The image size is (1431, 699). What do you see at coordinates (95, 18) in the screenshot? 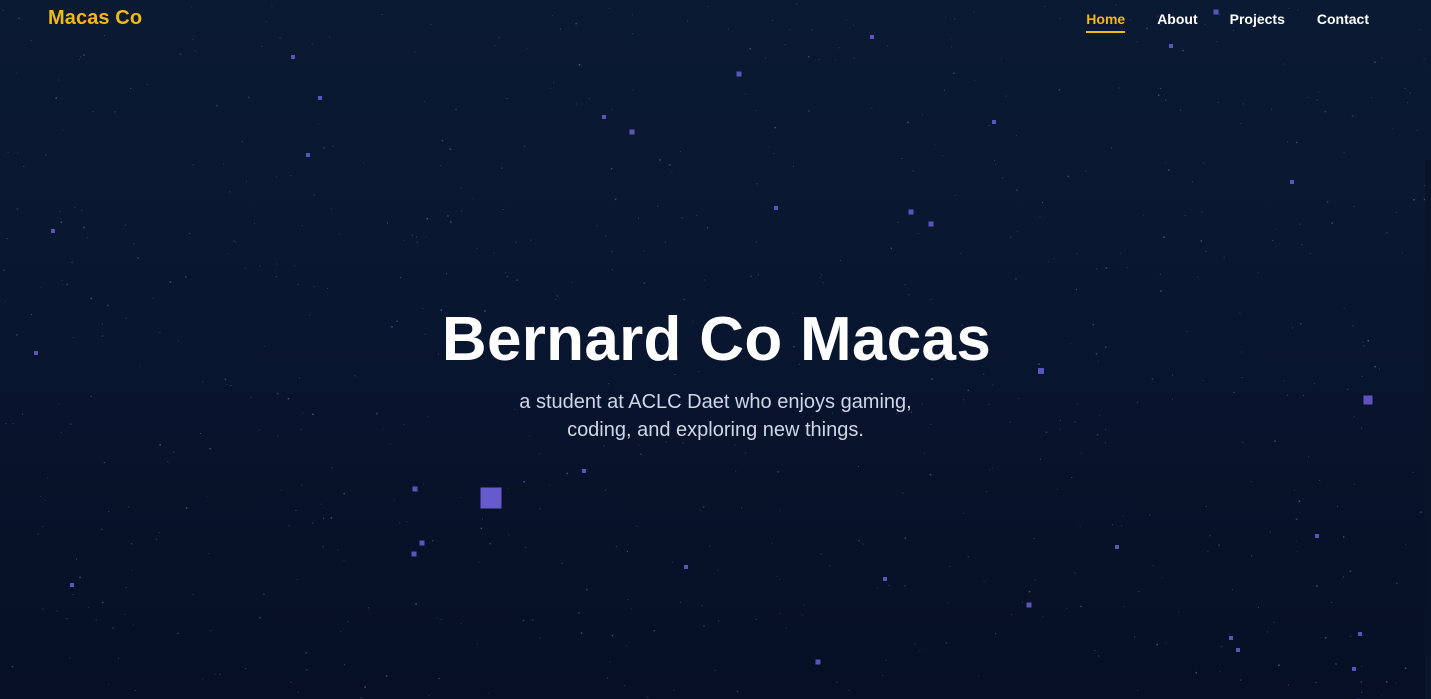
I see `brand-logo: Macas Co` at bounding box center [95, 18].